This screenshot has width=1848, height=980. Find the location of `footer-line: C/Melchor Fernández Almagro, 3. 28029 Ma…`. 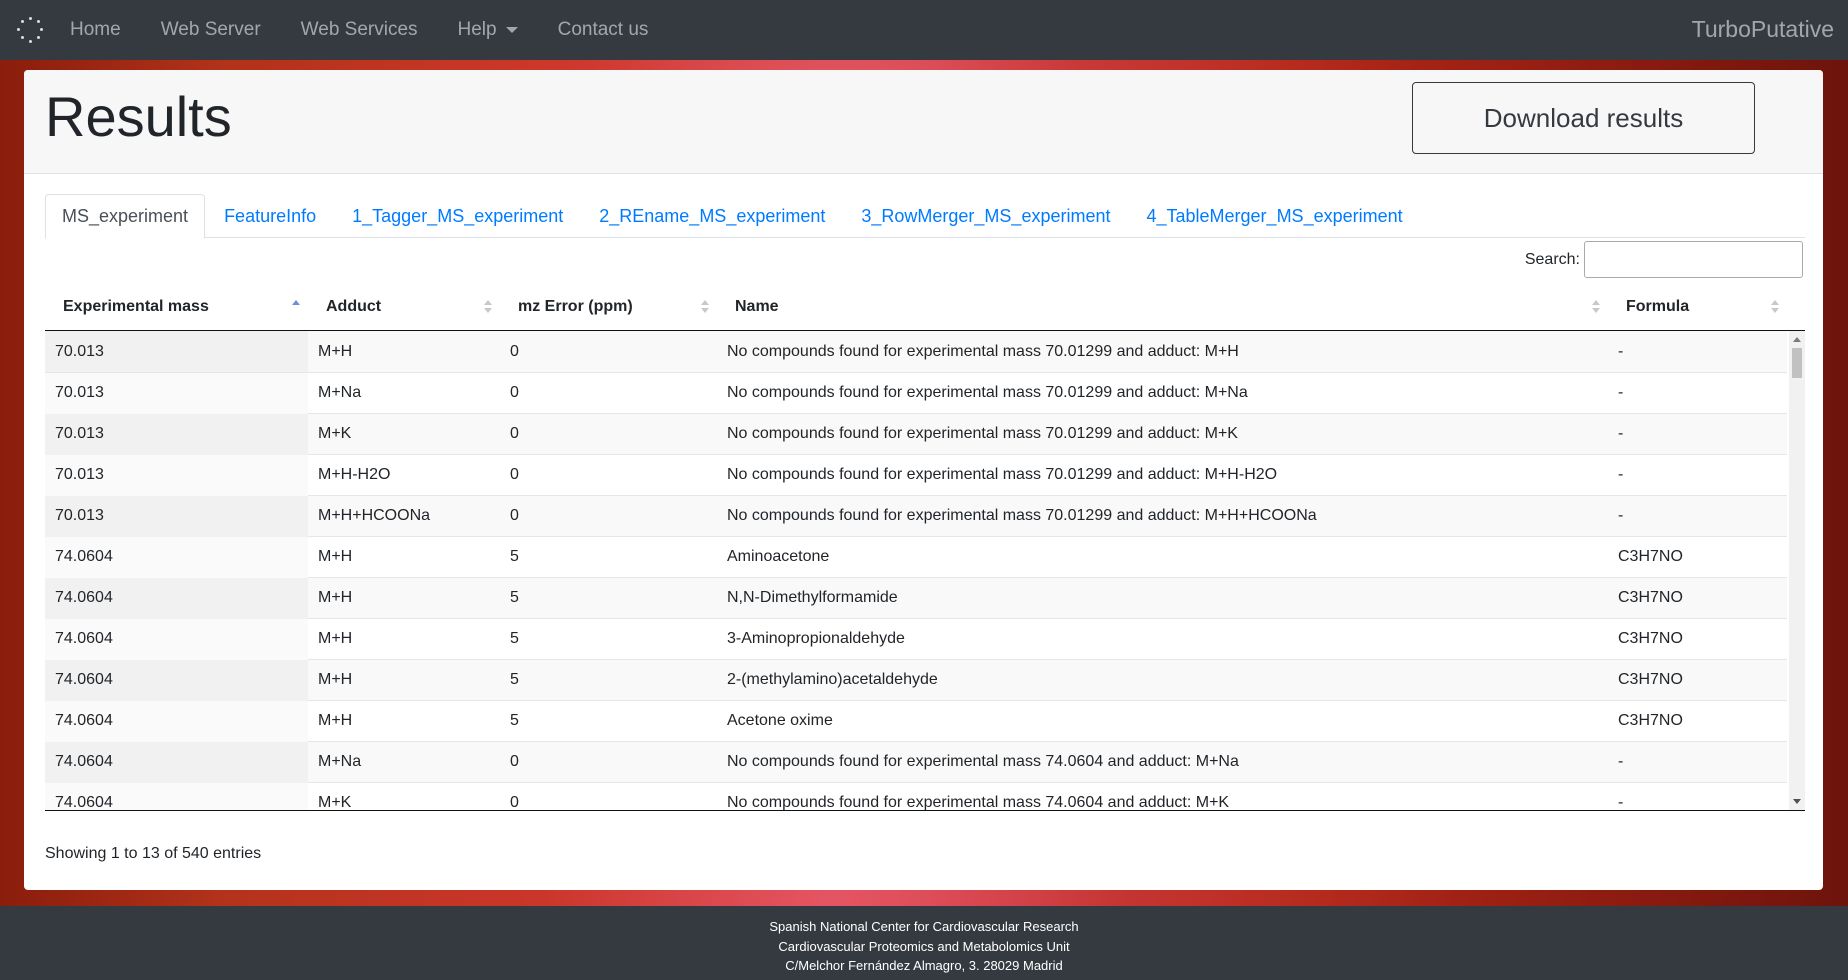

footer-line: C/Melchor Fernández Almagro, 3. 28029 Ma… is located at coordinates (924, 965).